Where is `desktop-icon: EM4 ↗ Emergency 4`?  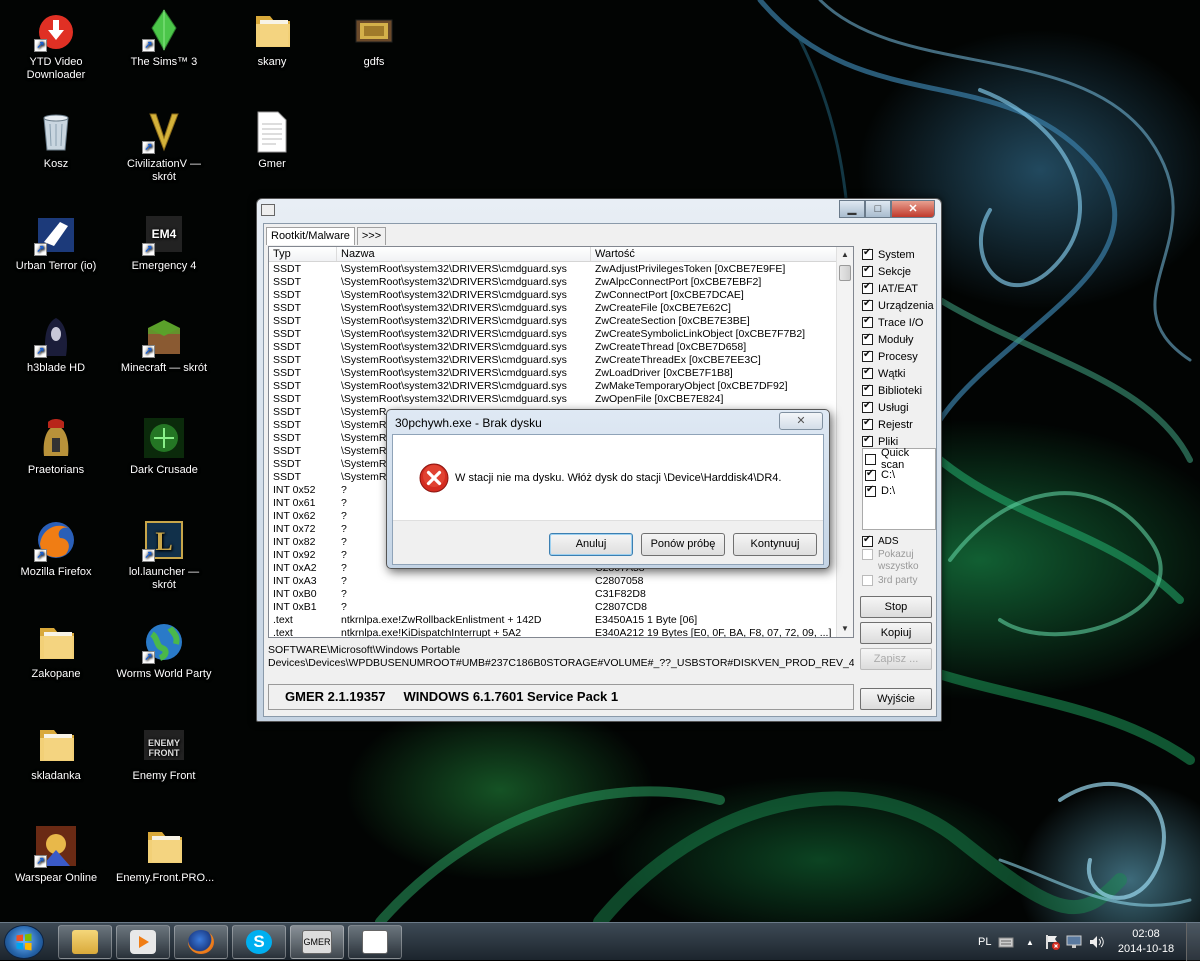 desktop-icon: EM4 ↗ Emergency 4 is located at coordinates (164, 254).